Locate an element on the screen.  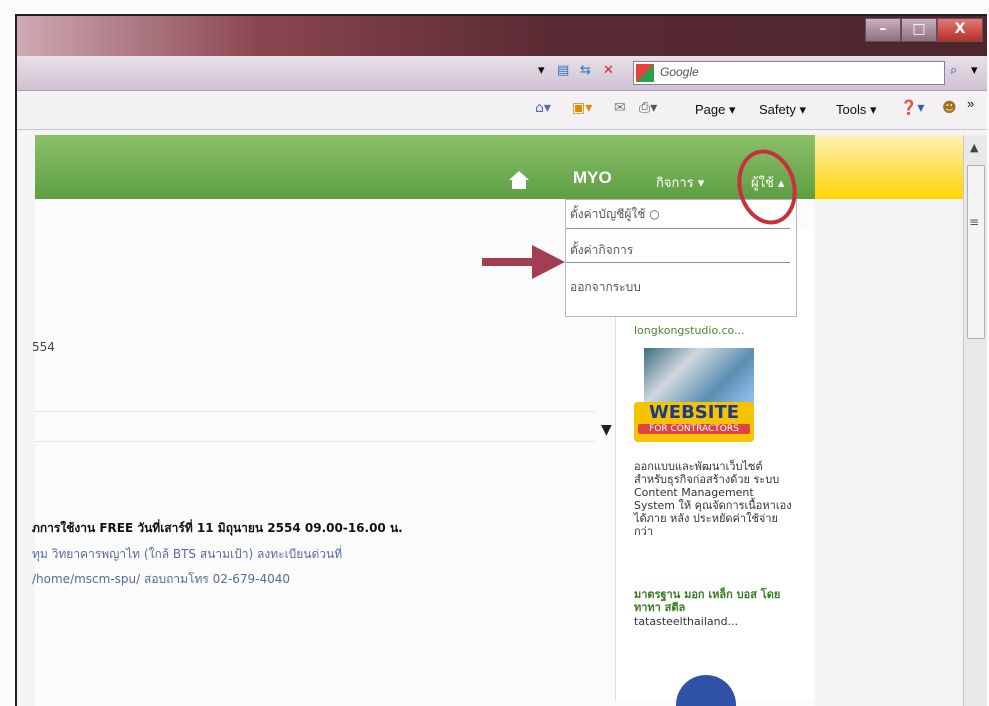
ad2-image is located at coordinates (706, 690).